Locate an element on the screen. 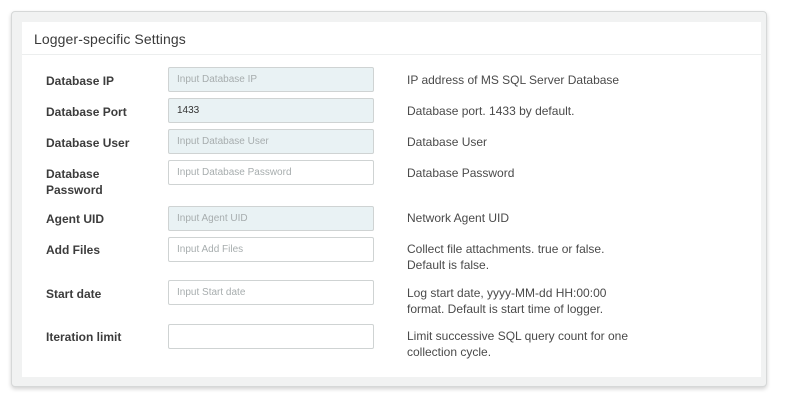 Image resolution: width=791 pixels, height=411 pixels. database-password-input is located at coordinates (271, 172).